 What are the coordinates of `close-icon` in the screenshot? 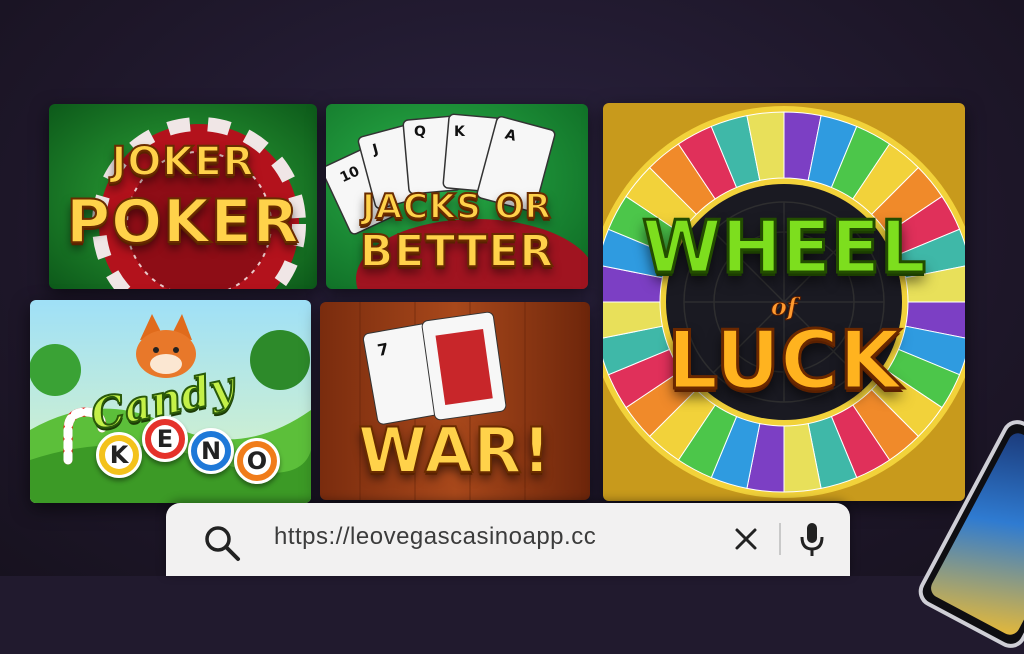 It's located at (746, 539).